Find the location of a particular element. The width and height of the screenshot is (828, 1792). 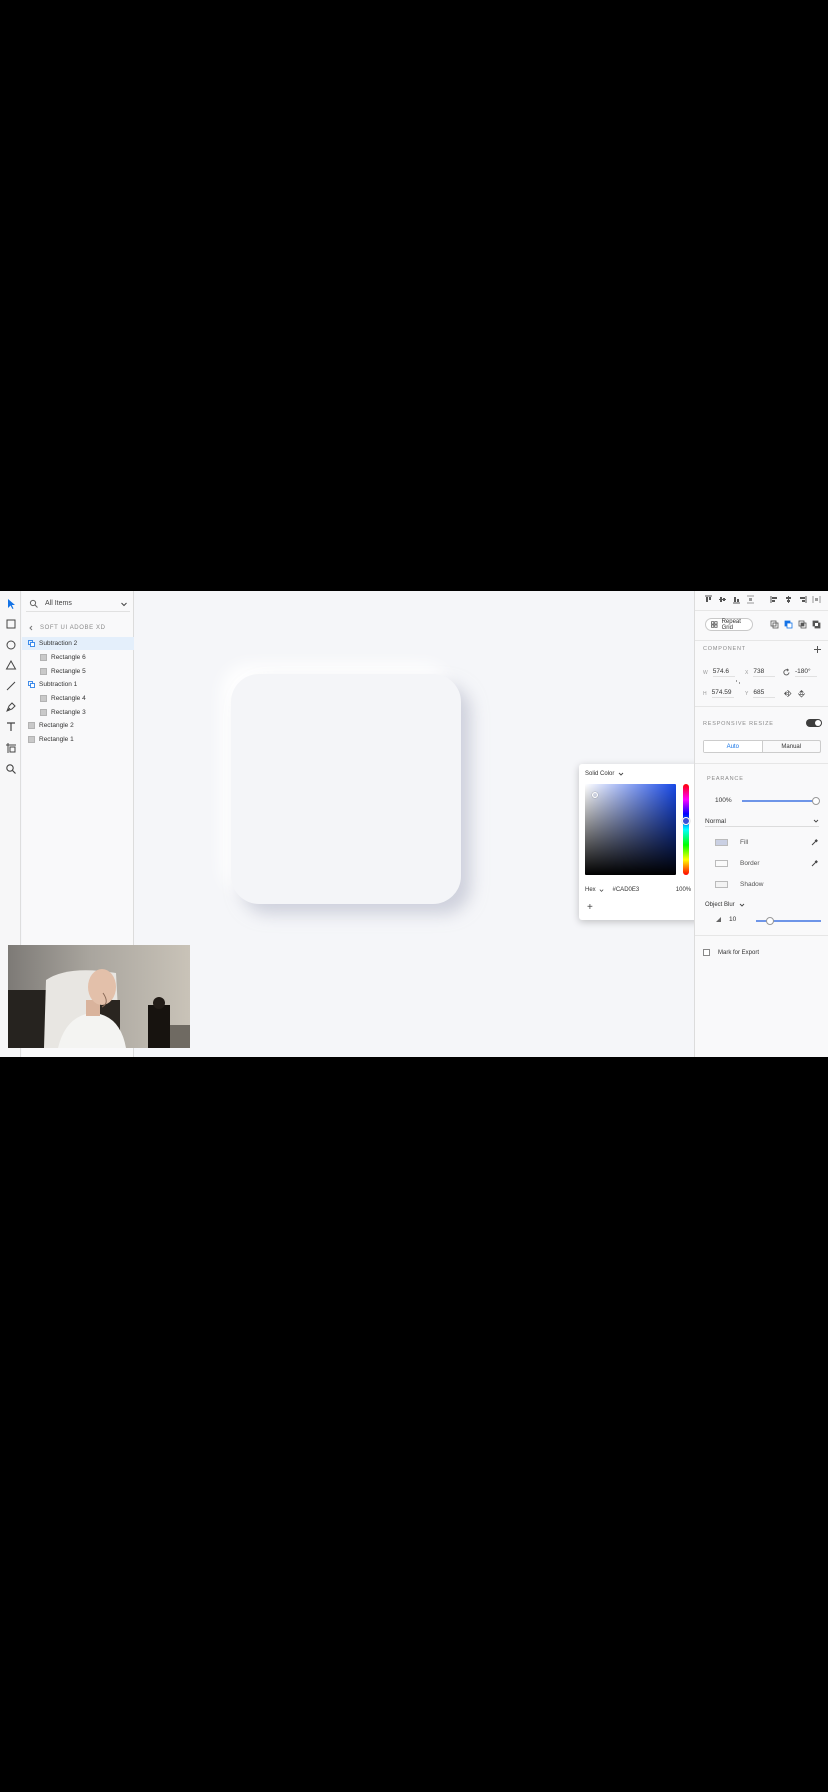

distribute-horizontal-icon is located at coordinates (816, 599).